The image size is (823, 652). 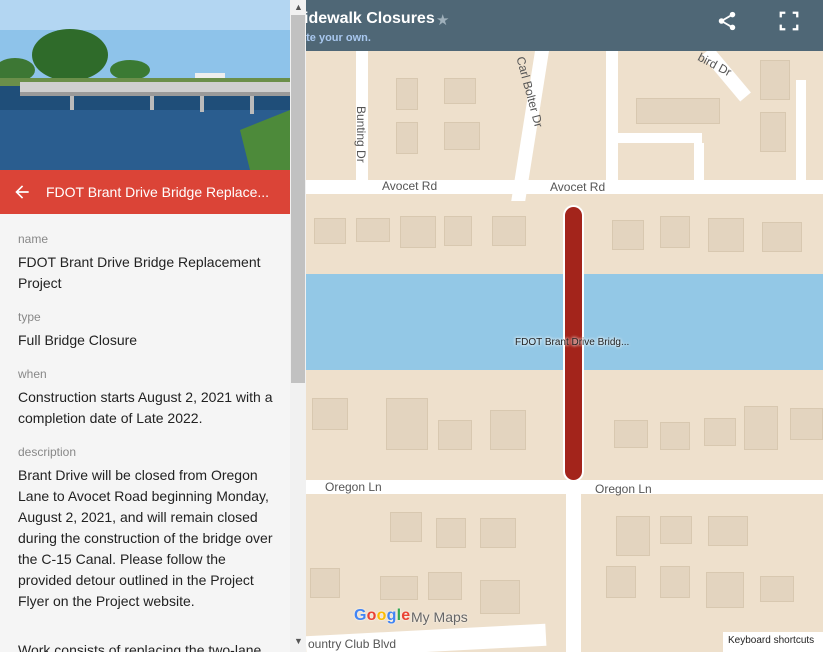 I want to click on road-label: ountry Club Blvd, so click(x=352, y=644).